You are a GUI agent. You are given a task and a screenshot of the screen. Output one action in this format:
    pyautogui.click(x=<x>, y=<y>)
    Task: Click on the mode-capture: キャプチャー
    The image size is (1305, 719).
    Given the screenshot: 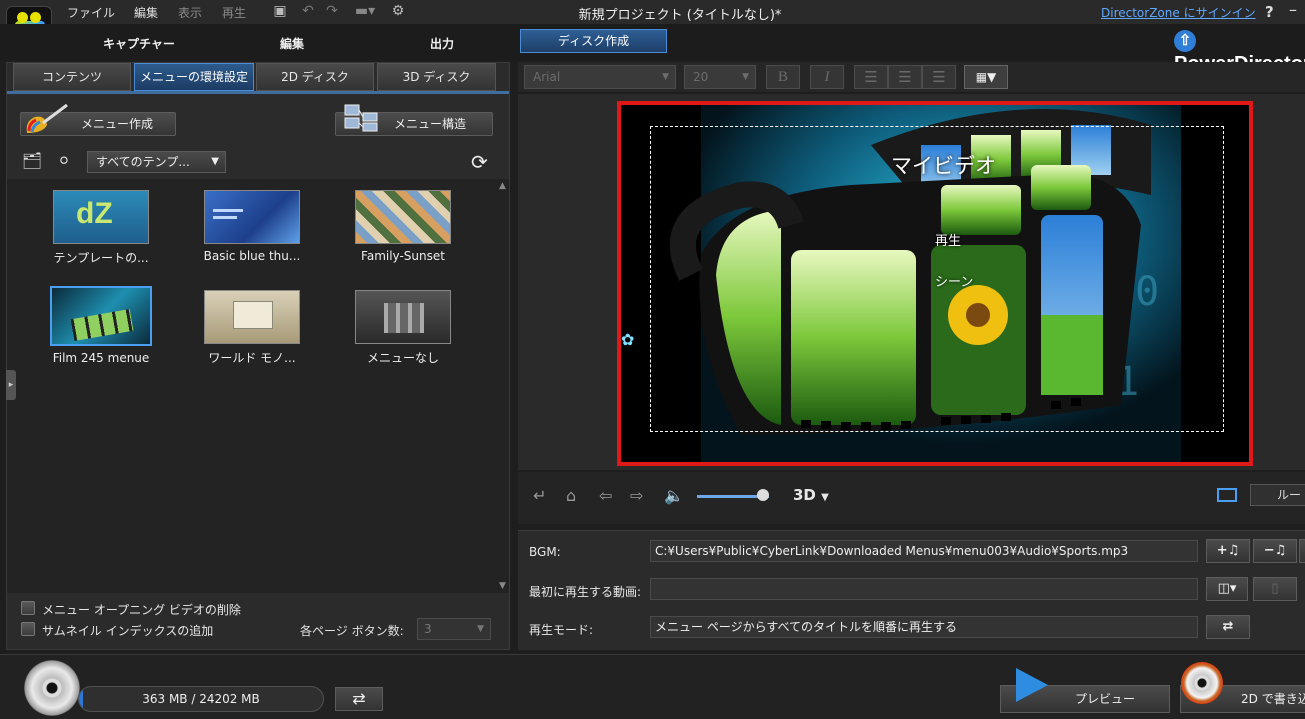 What is the action you would take?
    pyautogui.click(x=139, y=43)
    